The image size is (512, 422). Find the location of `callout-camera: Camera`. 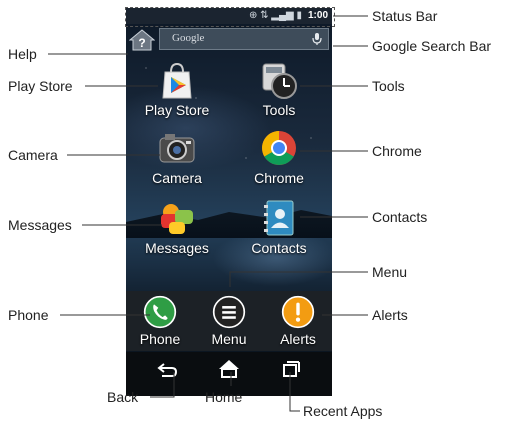

callout-camera: Camera is located at coordinates (33, 155).